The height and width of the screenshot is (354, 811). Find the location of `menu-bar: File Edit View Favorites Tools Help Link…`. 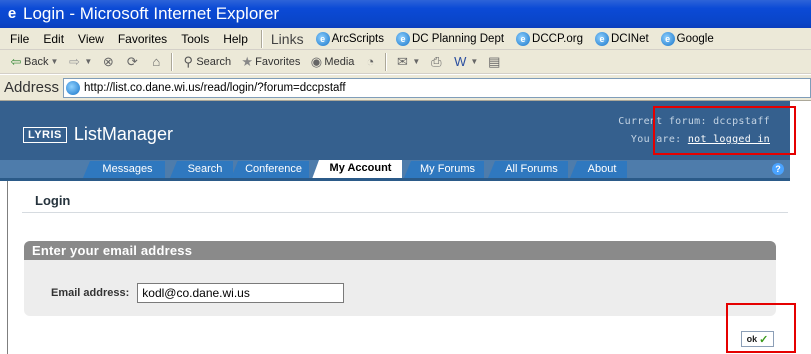

menu-bar: File Edit View Favorites Tools Help Link… is located at coordinates (405, 39).